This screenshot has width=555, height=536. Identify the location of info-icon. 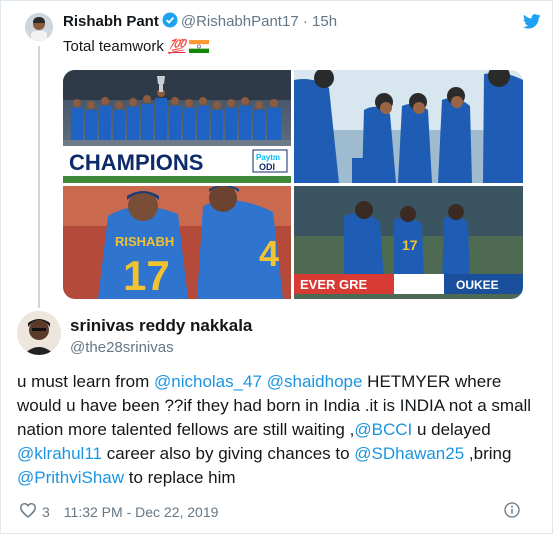
(512, 512).